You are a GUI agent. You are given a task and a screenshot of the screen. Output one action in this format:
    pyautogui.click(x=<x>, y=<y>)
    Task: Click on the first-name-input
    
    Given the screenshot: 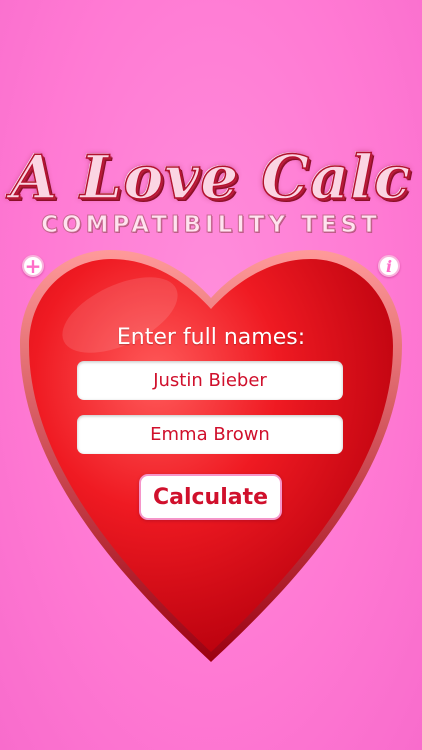 What is the action you would take?
    pyautogui.click(x=210, y=380)
    